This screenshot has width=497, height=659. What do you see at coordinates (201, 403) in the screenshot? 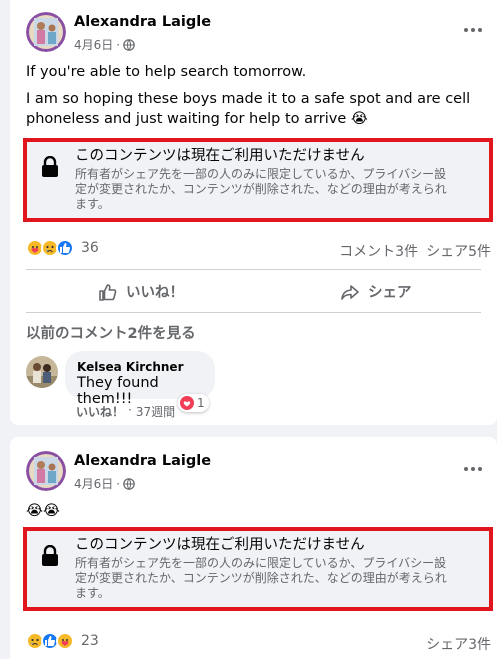
I see `comment-reaction-count: 1` at bounding box center [201, 403].